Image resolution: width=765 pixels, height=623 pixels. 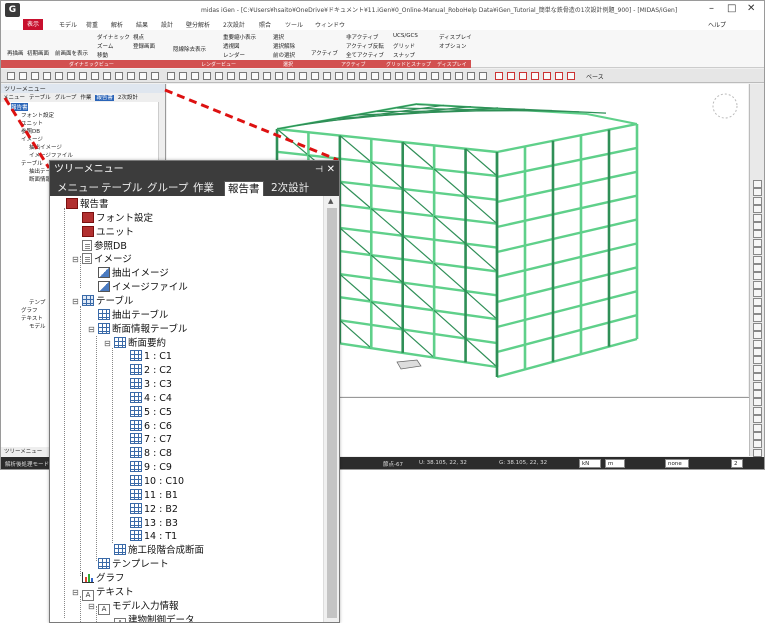 I want to click on left-tree-item: テンプ, so click(x=37, y=302).